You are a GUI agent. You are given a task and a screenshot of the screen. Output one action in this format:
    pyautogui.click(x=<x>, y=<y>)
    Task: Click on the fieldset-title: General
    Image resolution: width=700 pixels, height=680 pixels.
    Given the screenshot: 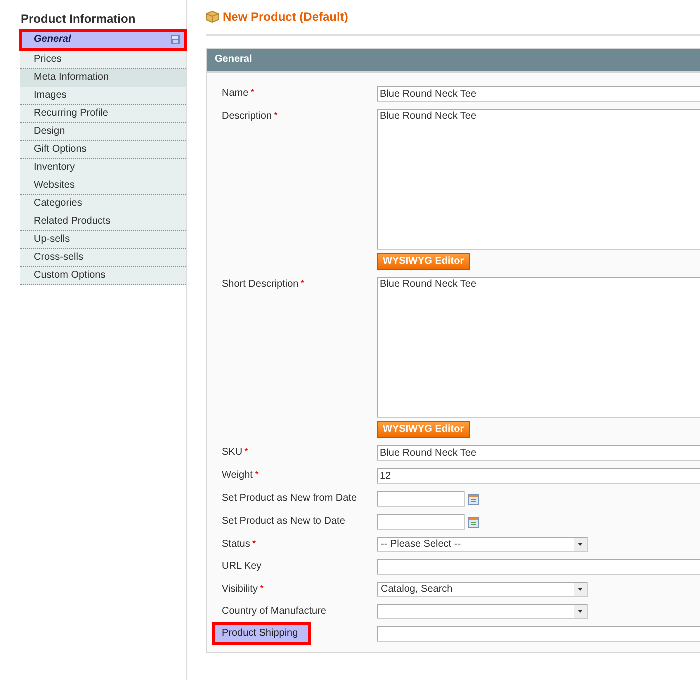 What is the action you would take?
    pyautogui.click(x=453, y=61)
    